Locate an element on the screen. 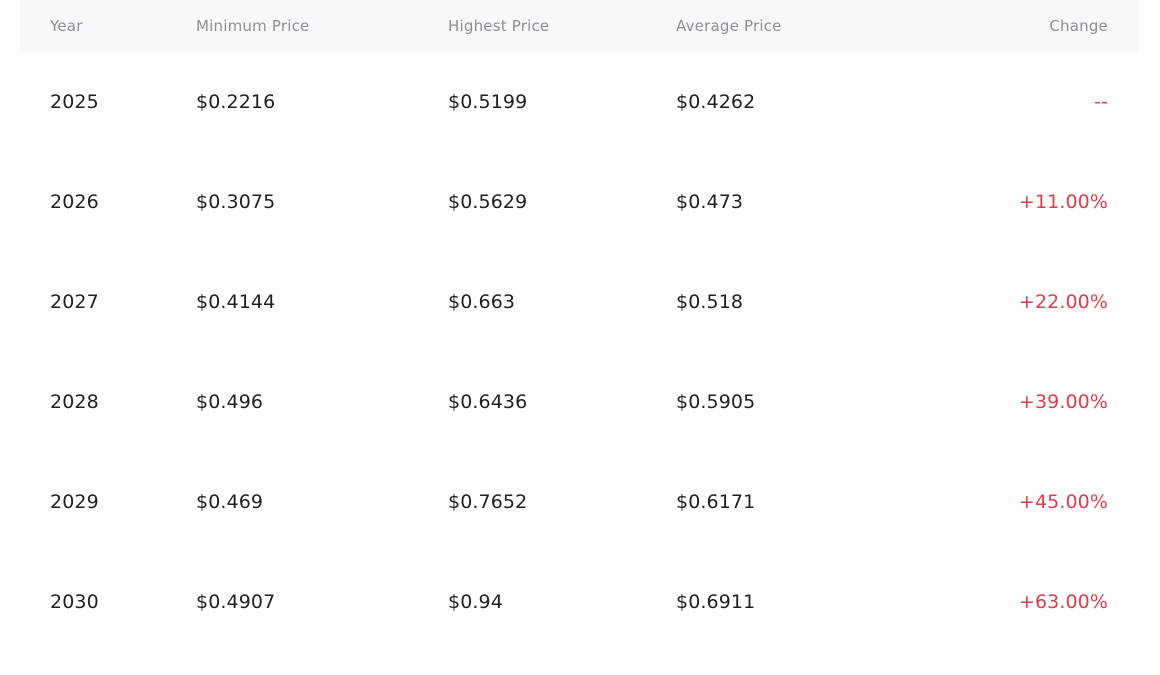  cell-highest-price: $0.6436 is located at coordinates (488, 402).